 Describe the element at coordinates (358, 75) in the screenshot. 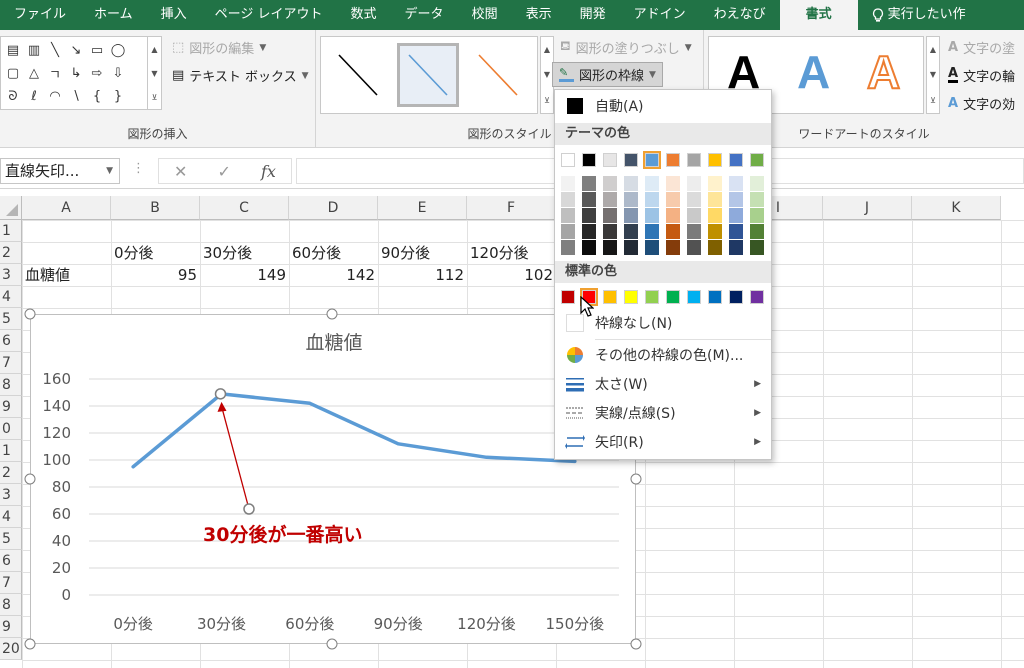

I see `style-thumb-black` at that location.